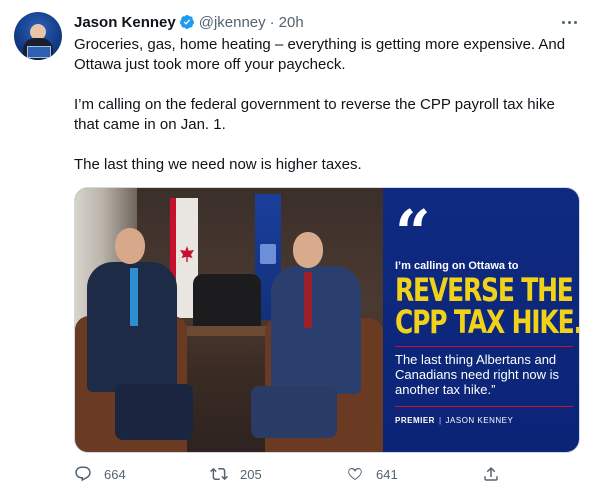 This screenshot has height=498, width=595. I want to click on person-left-head, so click(130, 246).